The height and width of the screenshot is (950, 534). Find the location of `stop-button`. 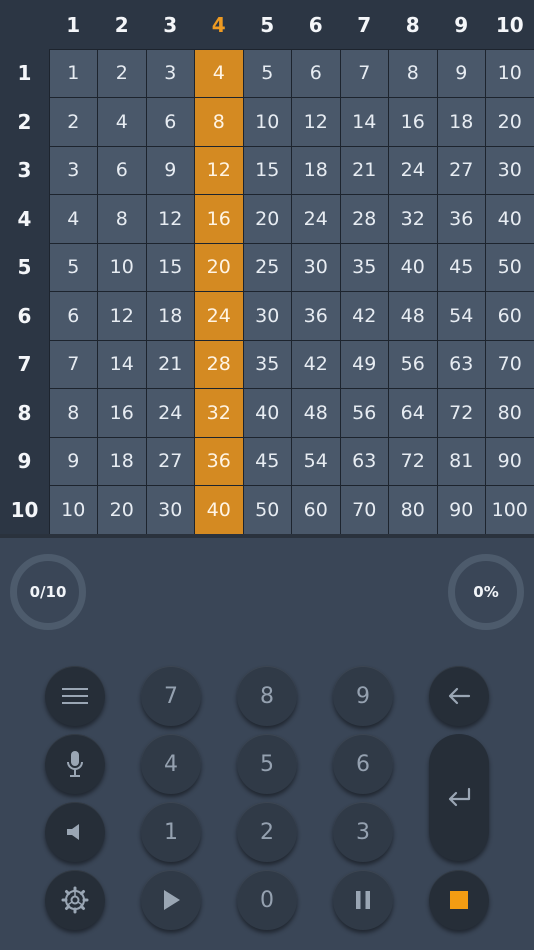

stop-button is located at coordinates (459, 900).